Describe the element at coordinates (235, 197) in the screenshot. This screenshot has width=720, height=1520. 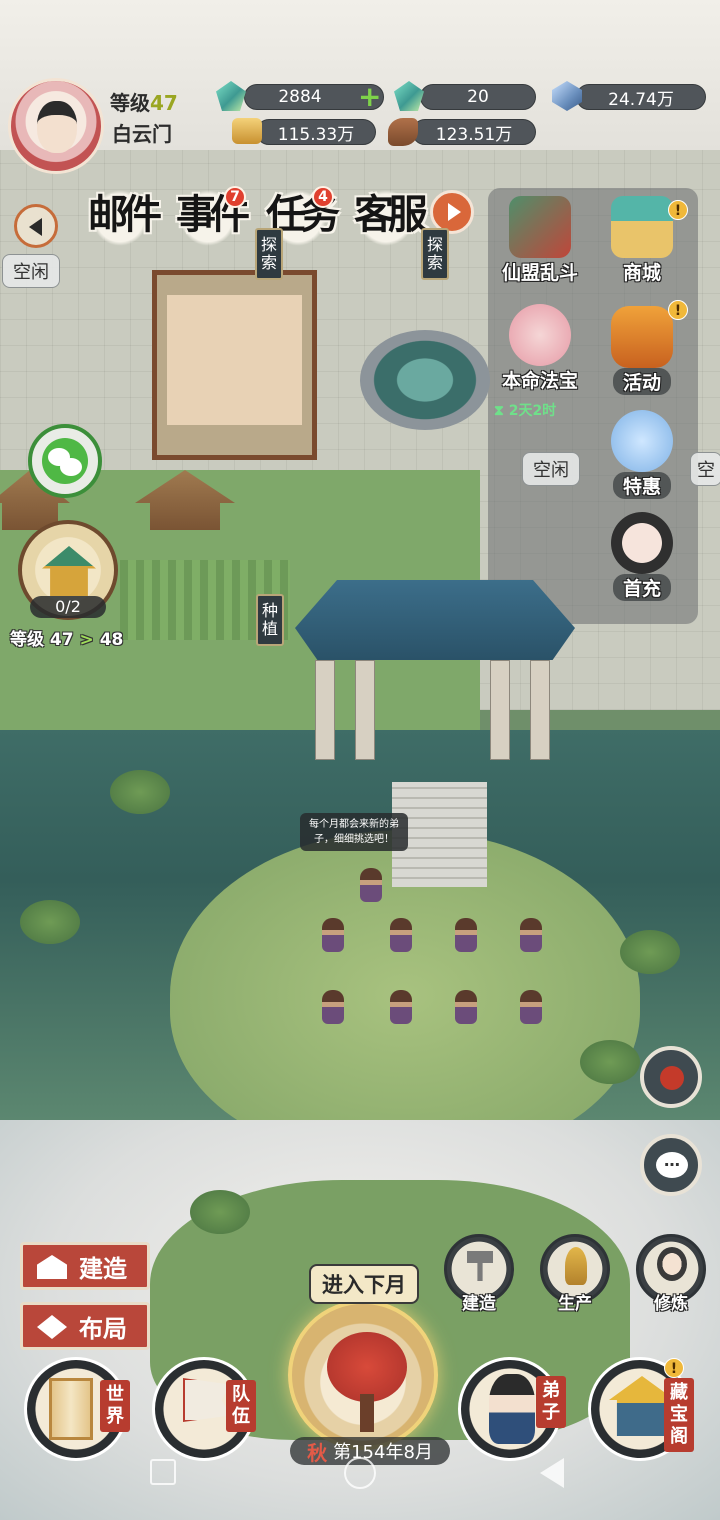
I see `events-badge: 7` at that location.